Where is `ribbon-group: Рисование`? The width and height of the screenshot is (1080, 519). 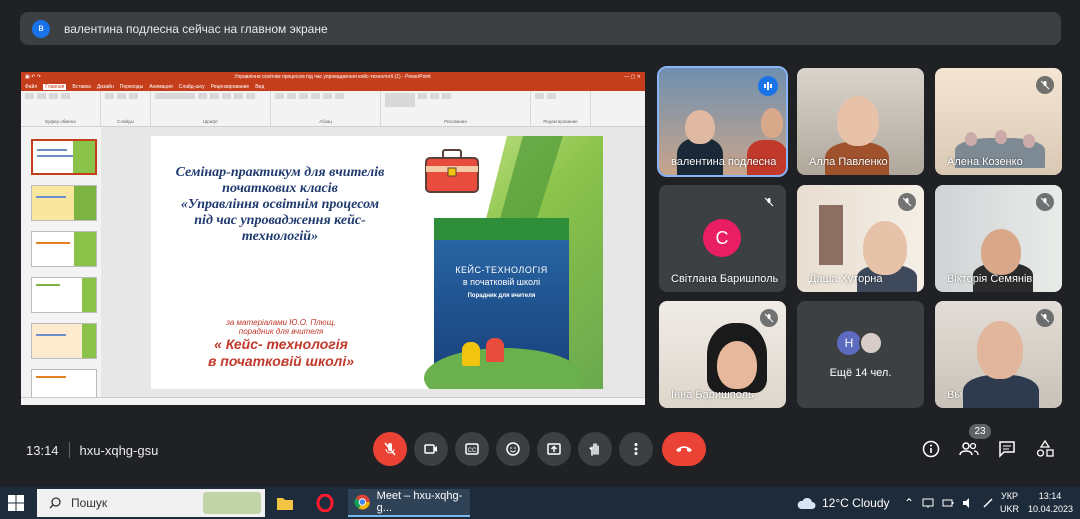 ribbon-group: Рисование is located at coordinates (456, 108).